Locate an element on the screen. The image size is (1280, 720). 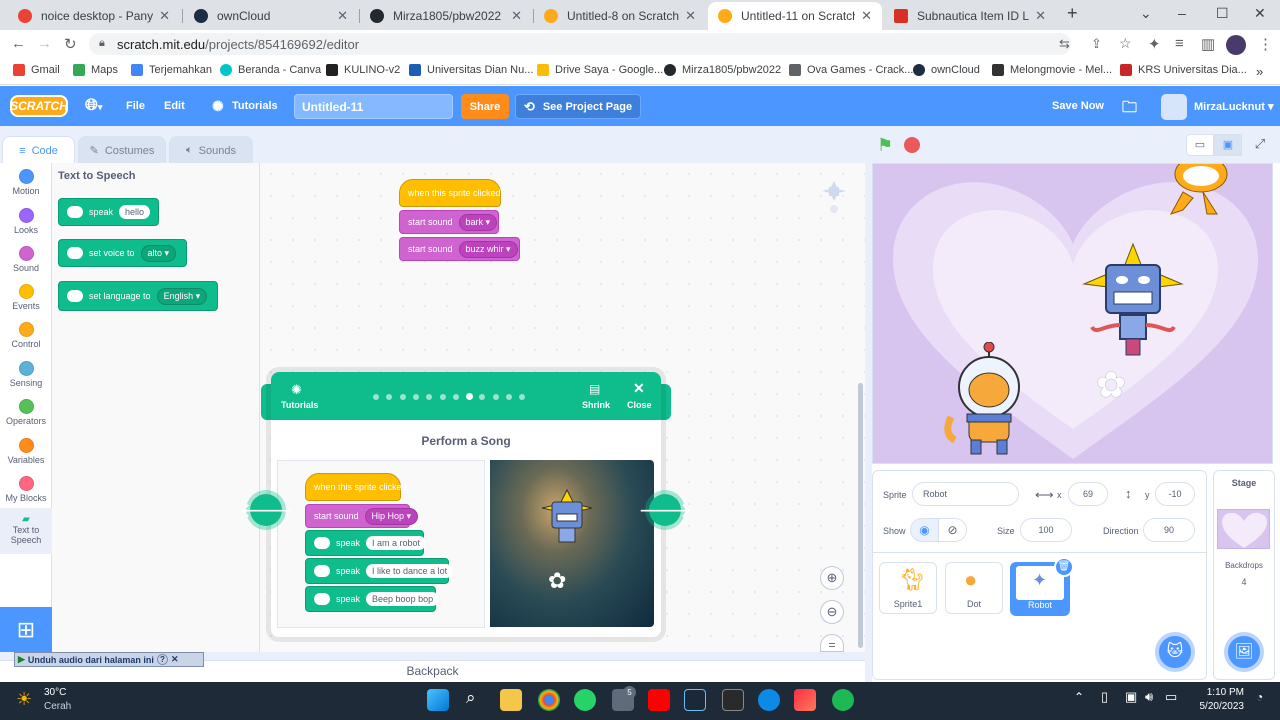
bookmark-star-icon: ☆ is located at coordinates (1125, 43).